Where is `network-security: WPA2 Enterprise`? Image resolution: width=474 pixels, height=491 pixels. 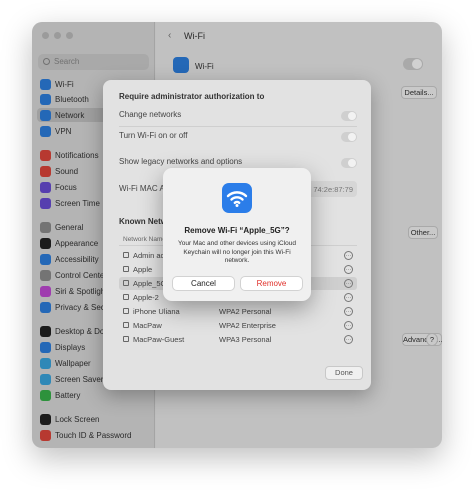 network-security: WPA2 Enterprise is located at coordinates (247, 325).